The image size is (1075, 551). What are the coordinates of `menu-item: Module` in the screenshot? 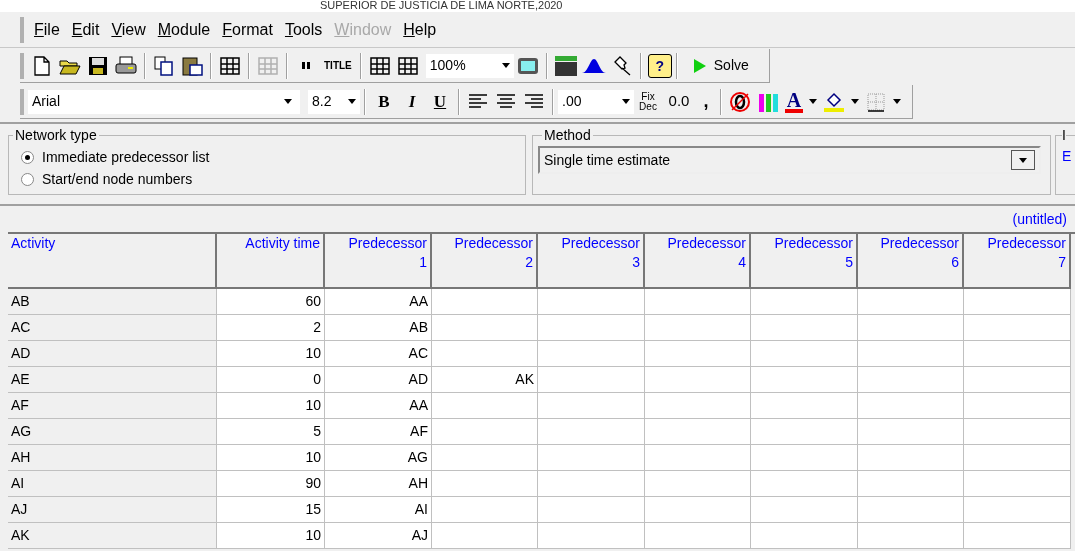 It's located at (184, 29).